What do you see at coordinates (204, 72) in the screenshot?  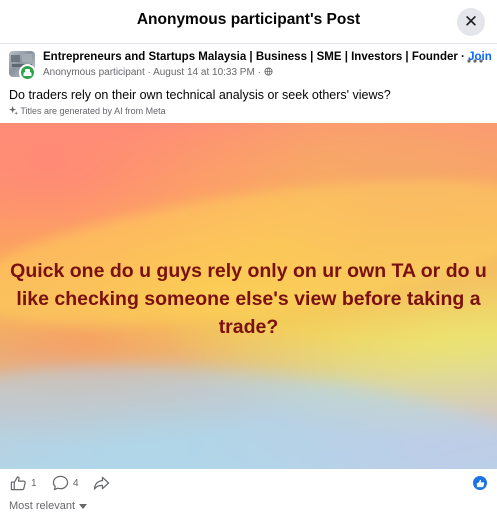 I see `post-date: August 14 at 10:33 PM` at bounding box center [204, 72].